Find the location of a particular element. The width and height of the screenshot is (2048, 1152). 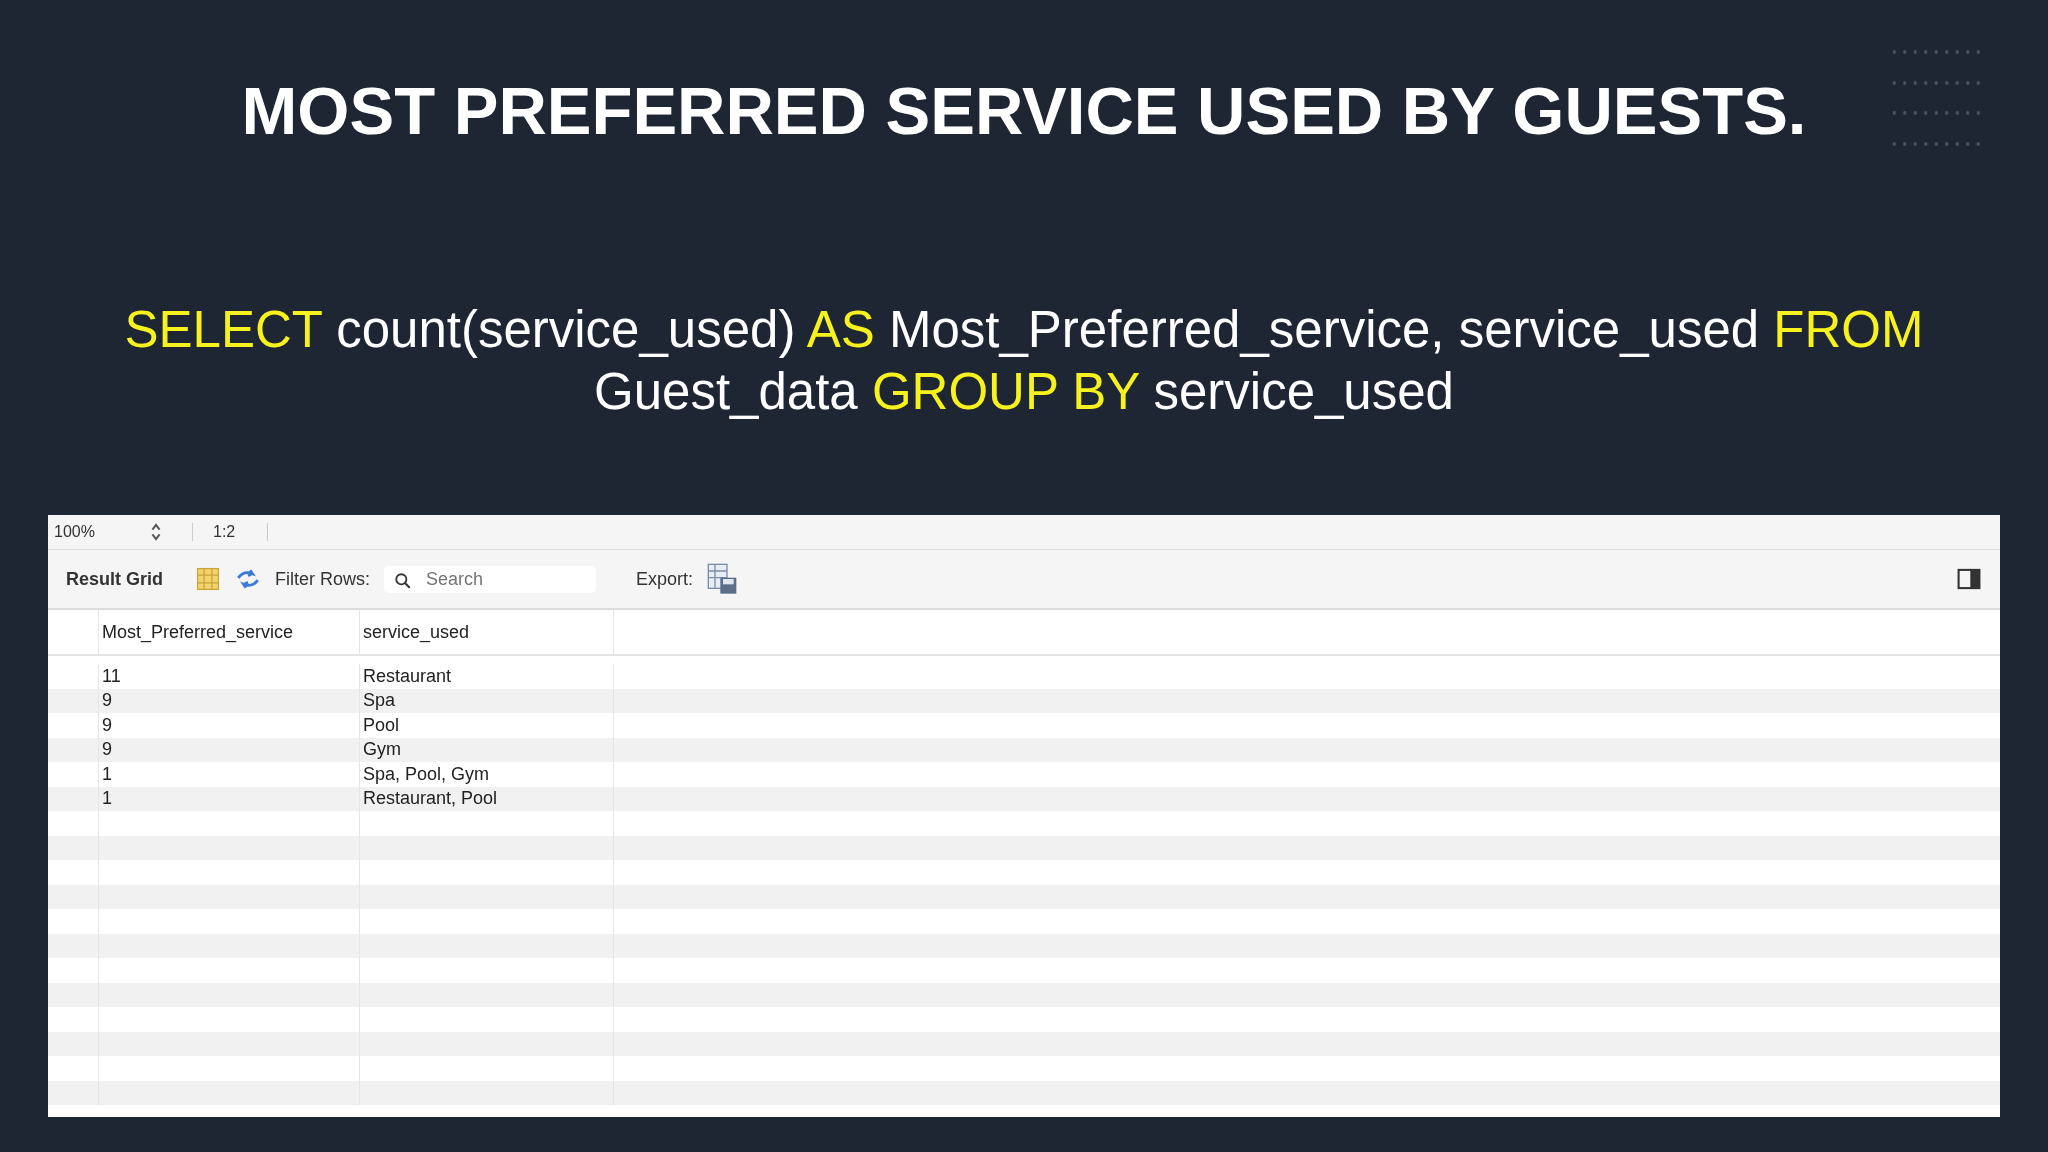

table-cell: Pool is located at coordinates (487, 725).